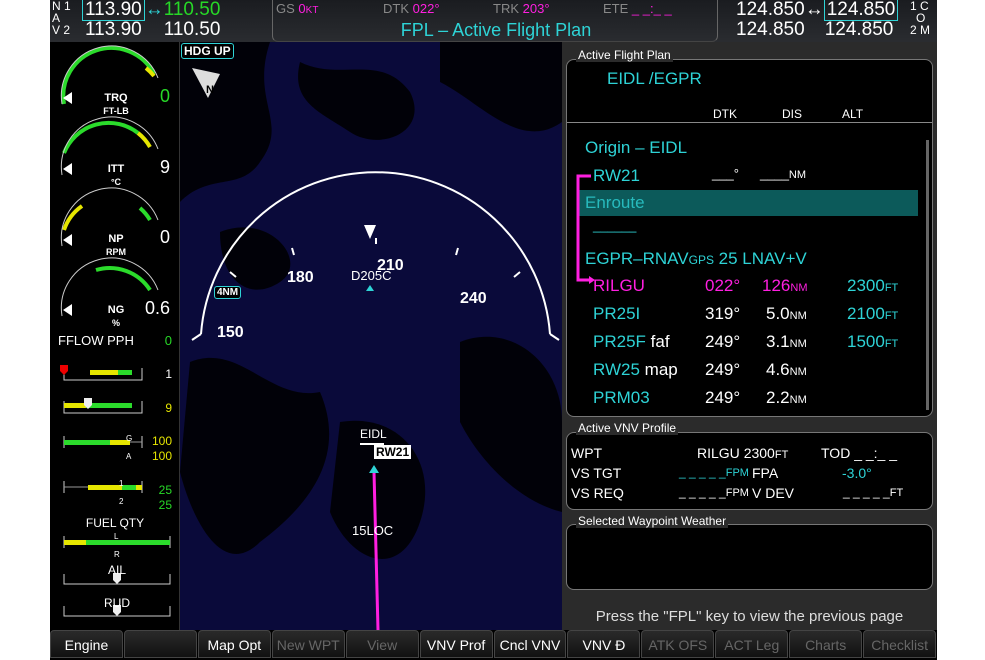 The image size is (985, 660). Describe the element at coordinates (636, 148) in the screenshot. I see `fpl-origin-header: Origin – EIDL` at that location.